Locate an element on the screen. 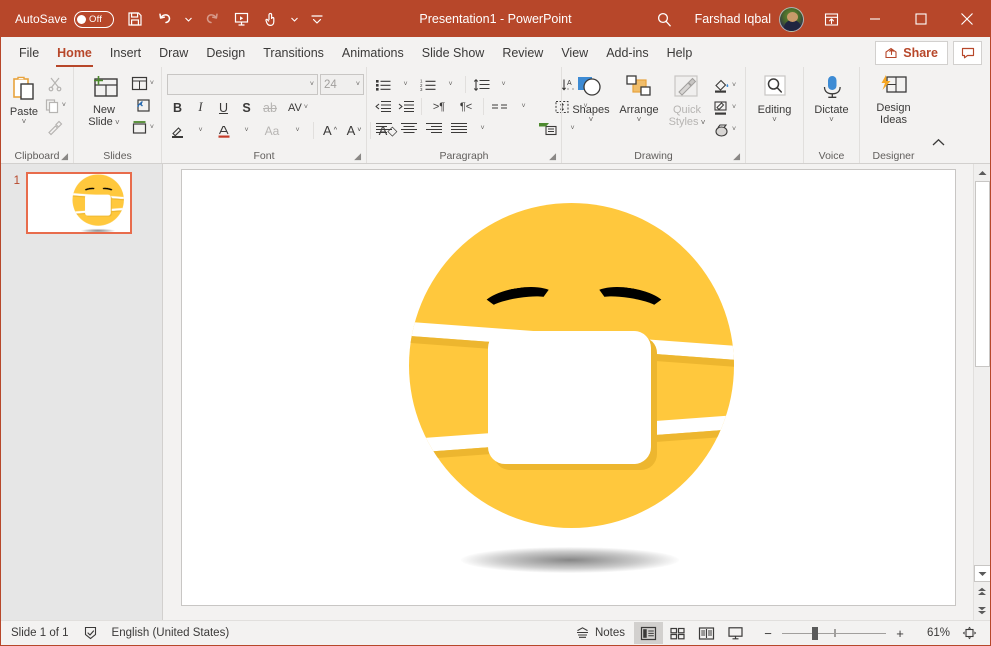 This screenshot has width=991, height=646. font-size-input: 24 ˅ is located at coordinates (342, 84).